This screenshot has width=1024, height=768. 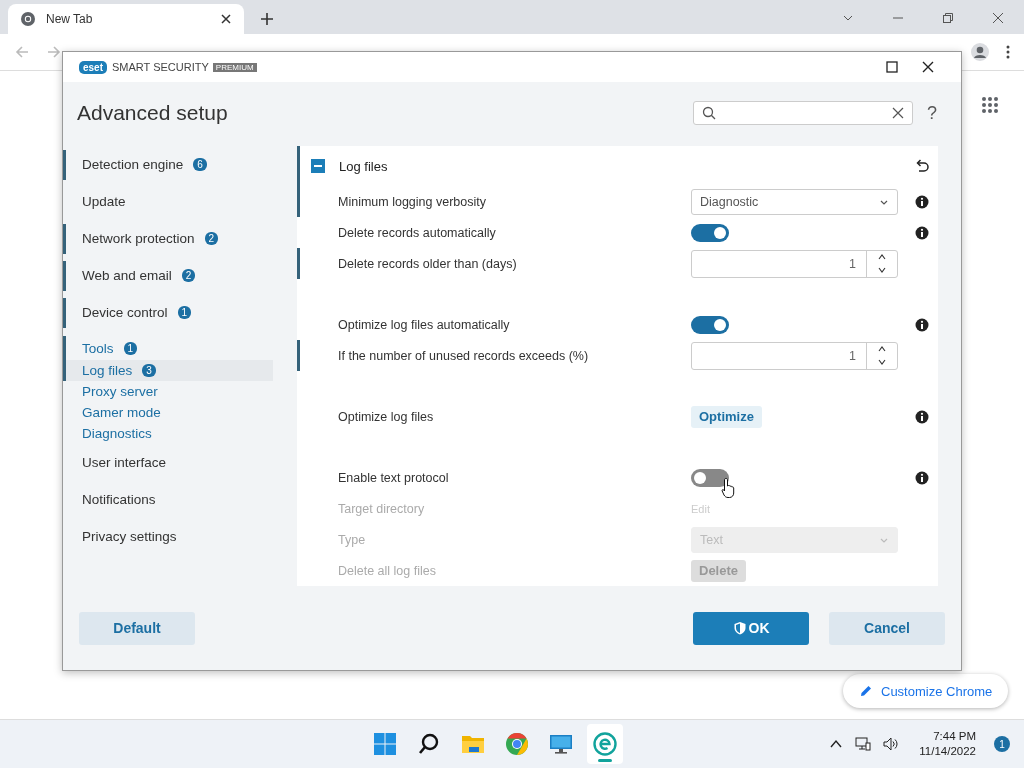 I want to click on speaker-icon, so click(x=891, y=744).